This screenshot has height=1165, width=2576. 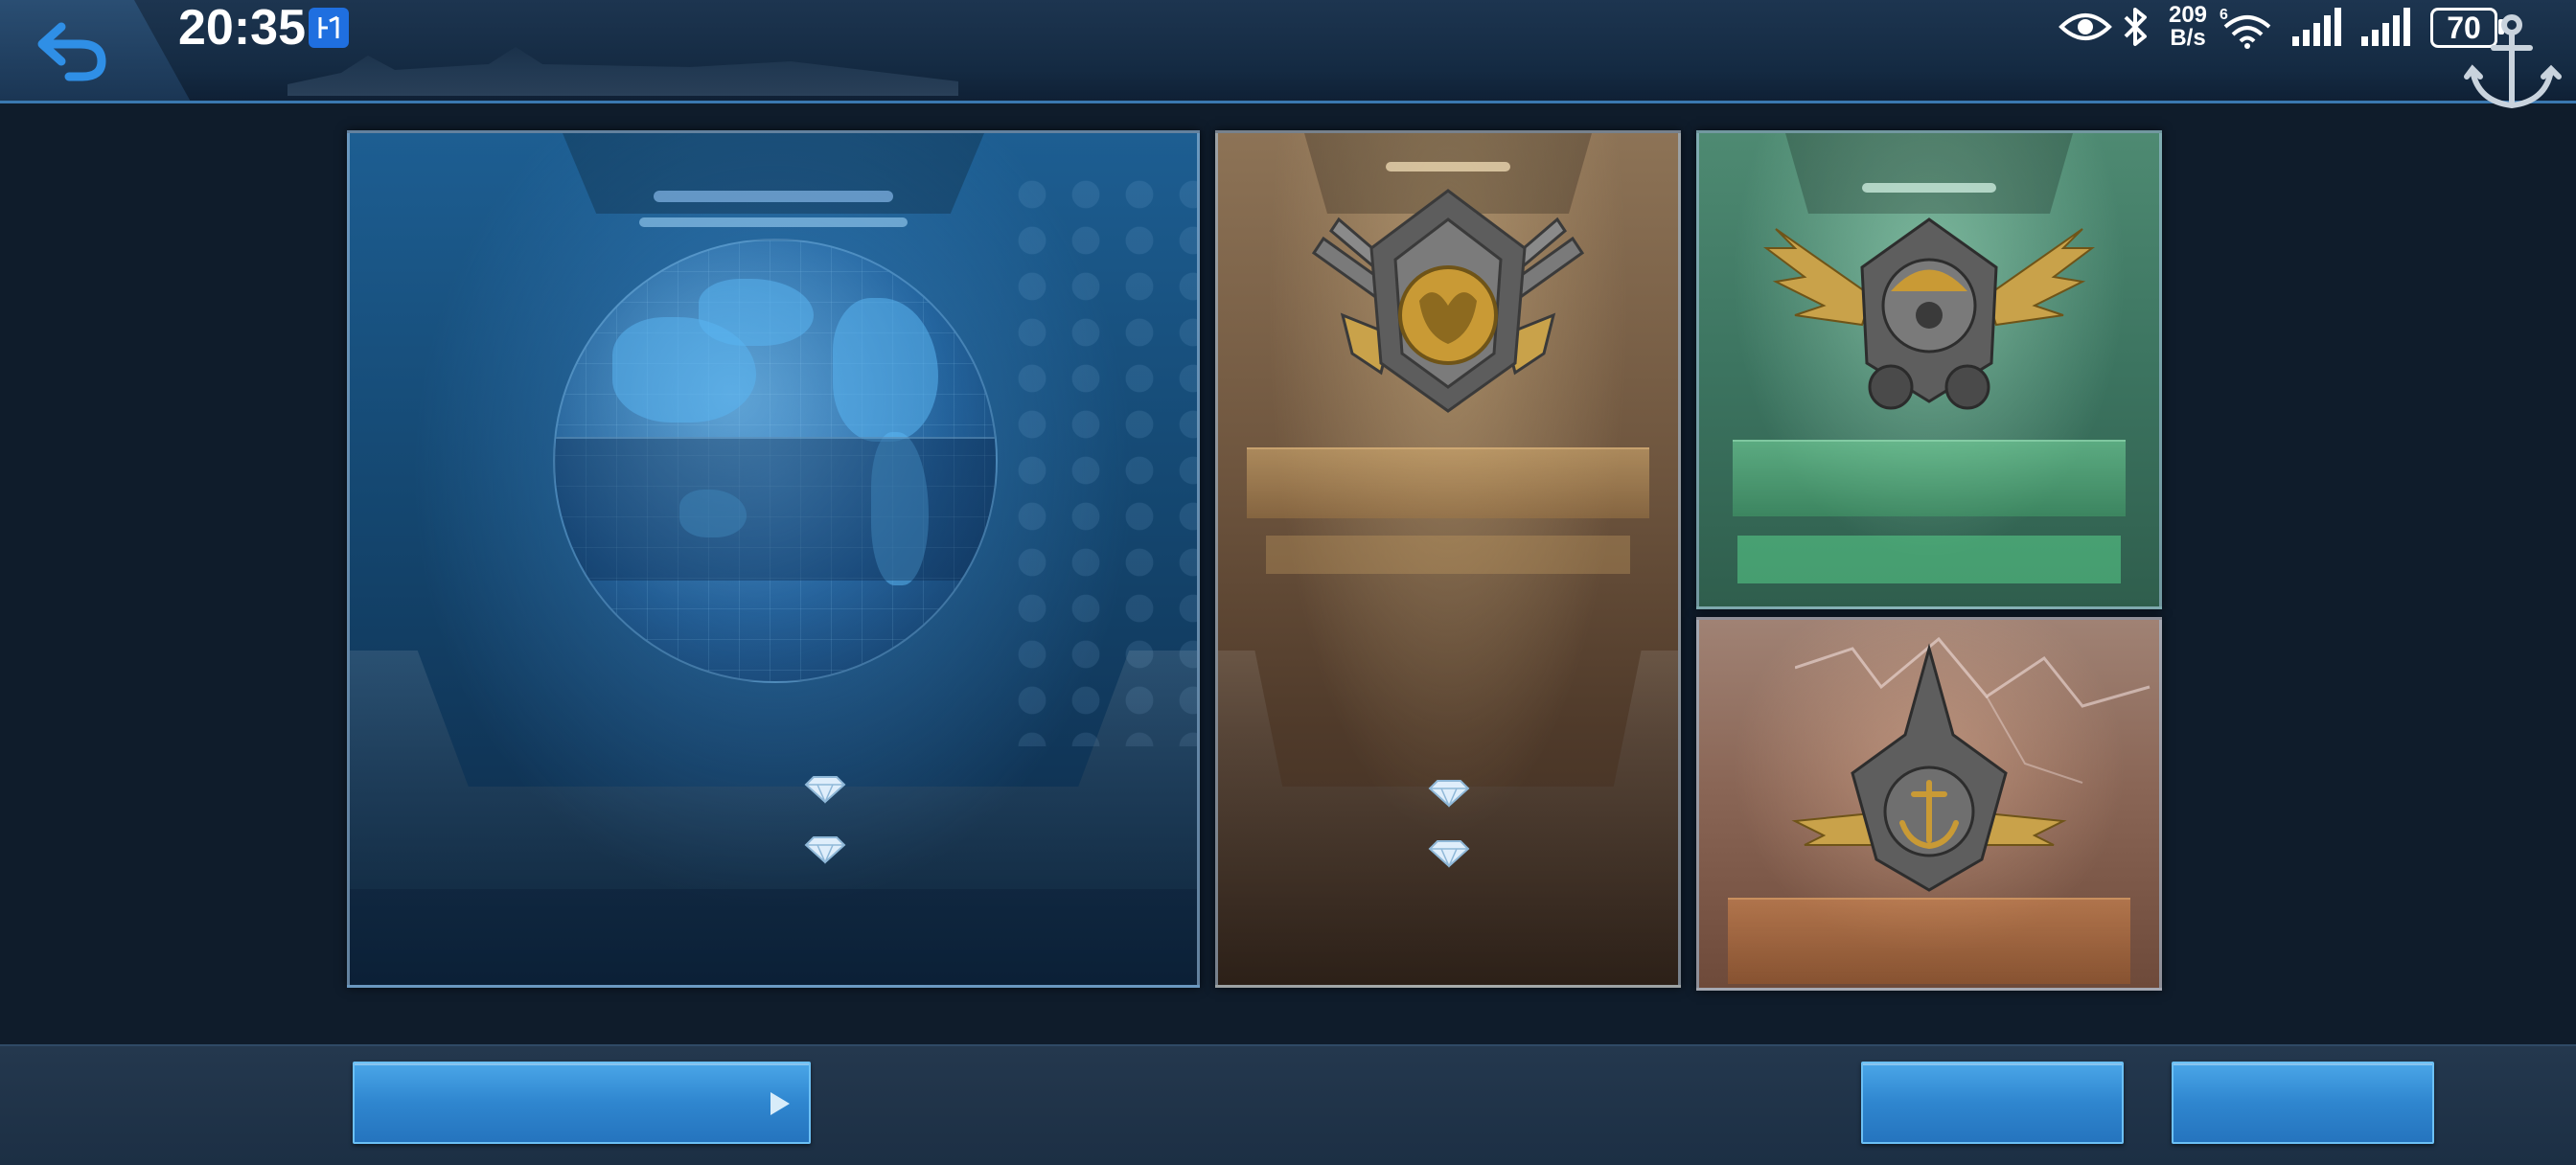 What do you see at coordinates (2188, 38) in the screenshot?
I see `net-speed-unit: B/s` at bounding box center [2188, 38].